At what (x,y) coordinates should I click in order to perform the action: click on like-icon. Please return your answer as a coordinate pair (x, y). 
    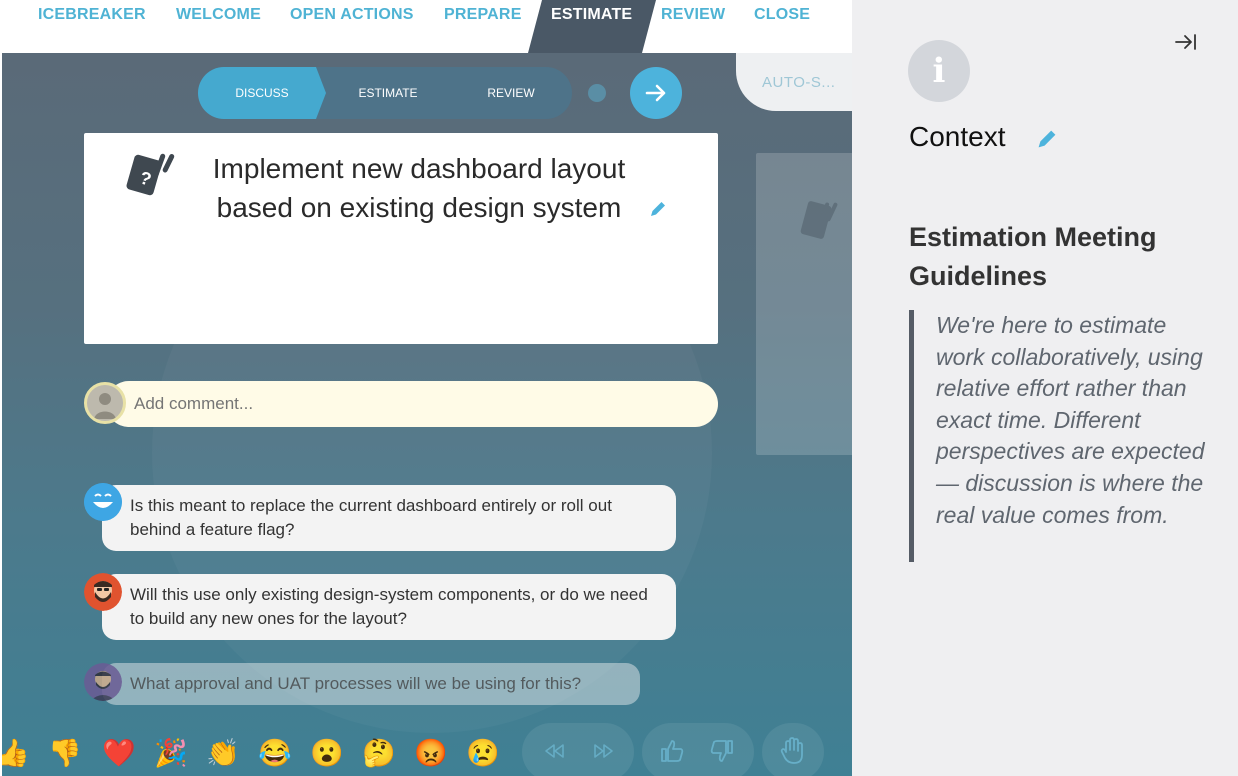
    Looking at the image, I should click on (672, 751).